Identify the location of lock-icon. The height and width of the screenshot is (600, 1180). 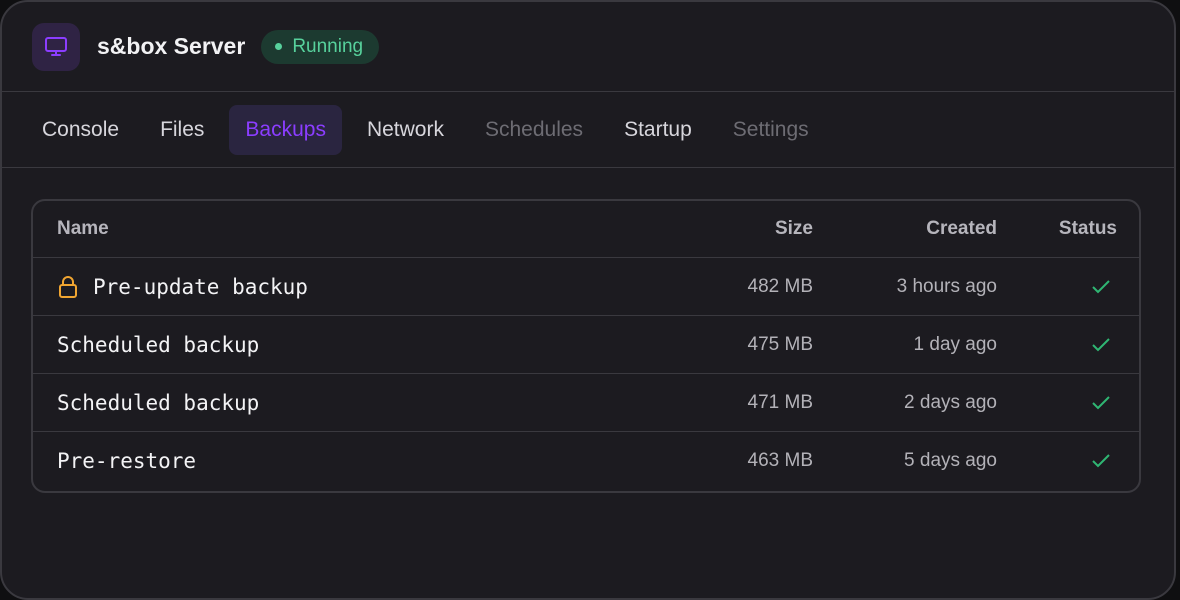
(68, 287).